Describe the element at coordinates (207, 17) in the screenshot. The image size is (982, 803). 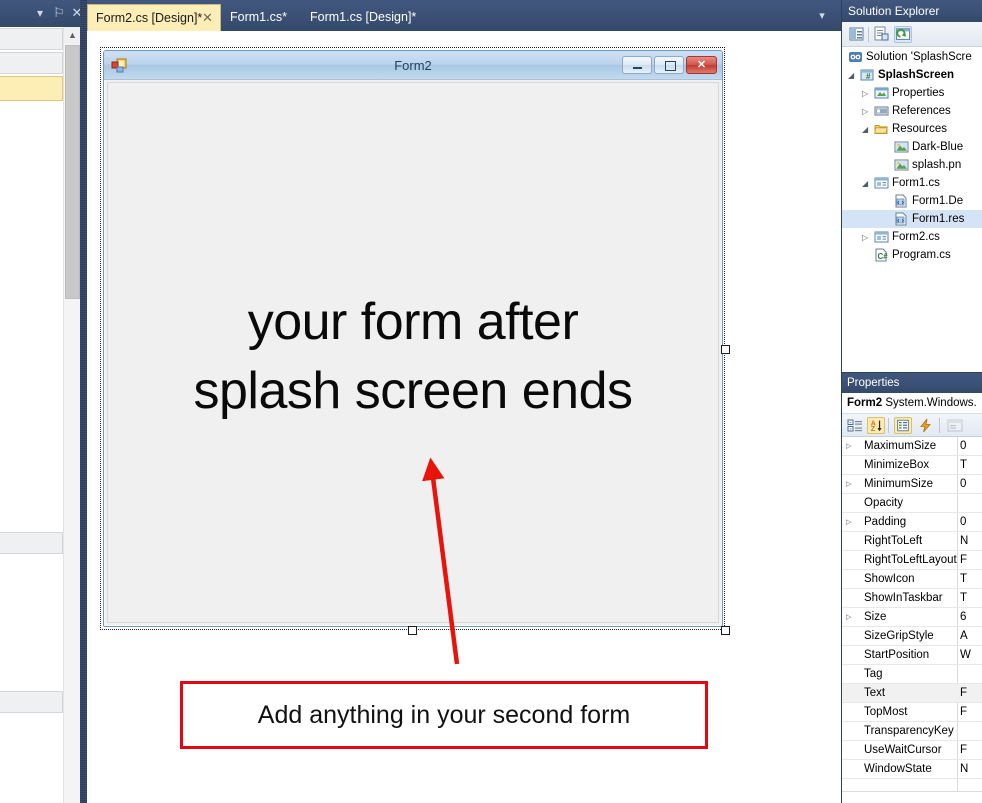
I see `close-icon: ✕` at that location.